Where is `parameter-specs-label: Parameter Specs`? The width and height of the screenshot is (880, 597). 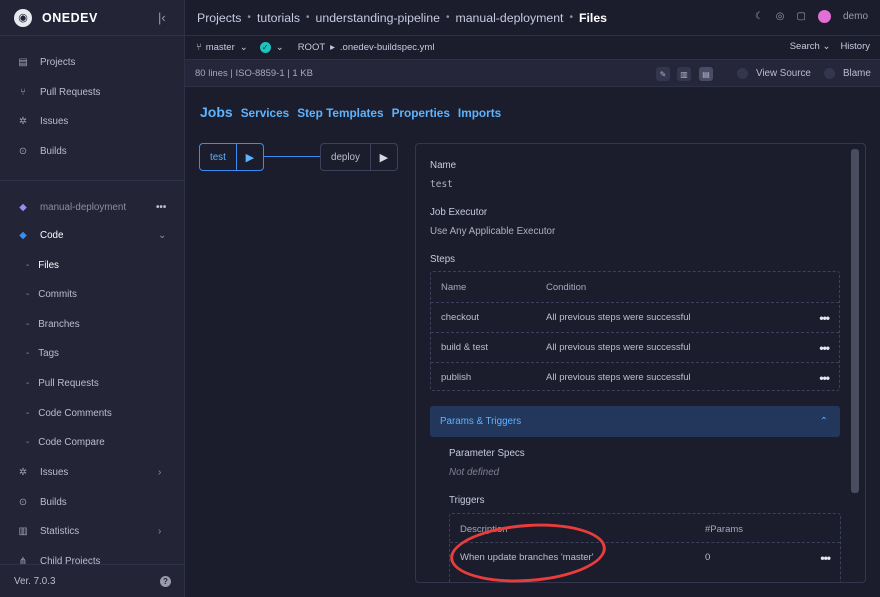 parameter-specs-label: Parameter Specs is located at coordinates (487, 453).